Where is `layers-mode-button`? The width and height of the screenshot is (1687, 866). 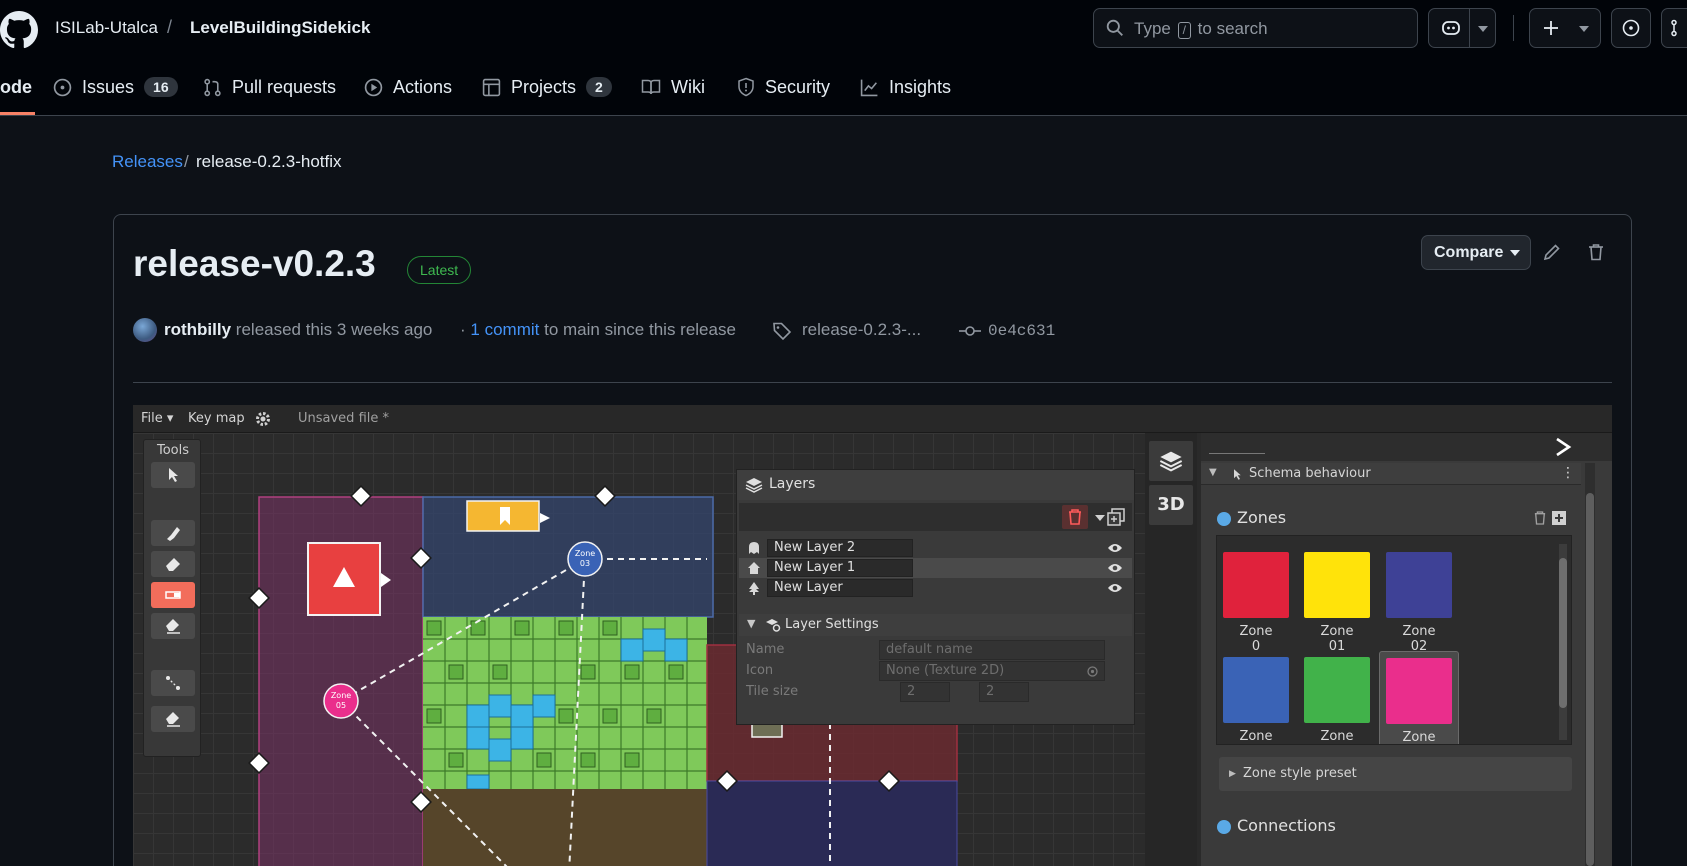 layers-mode-button is located at coordinates (1171, 461).